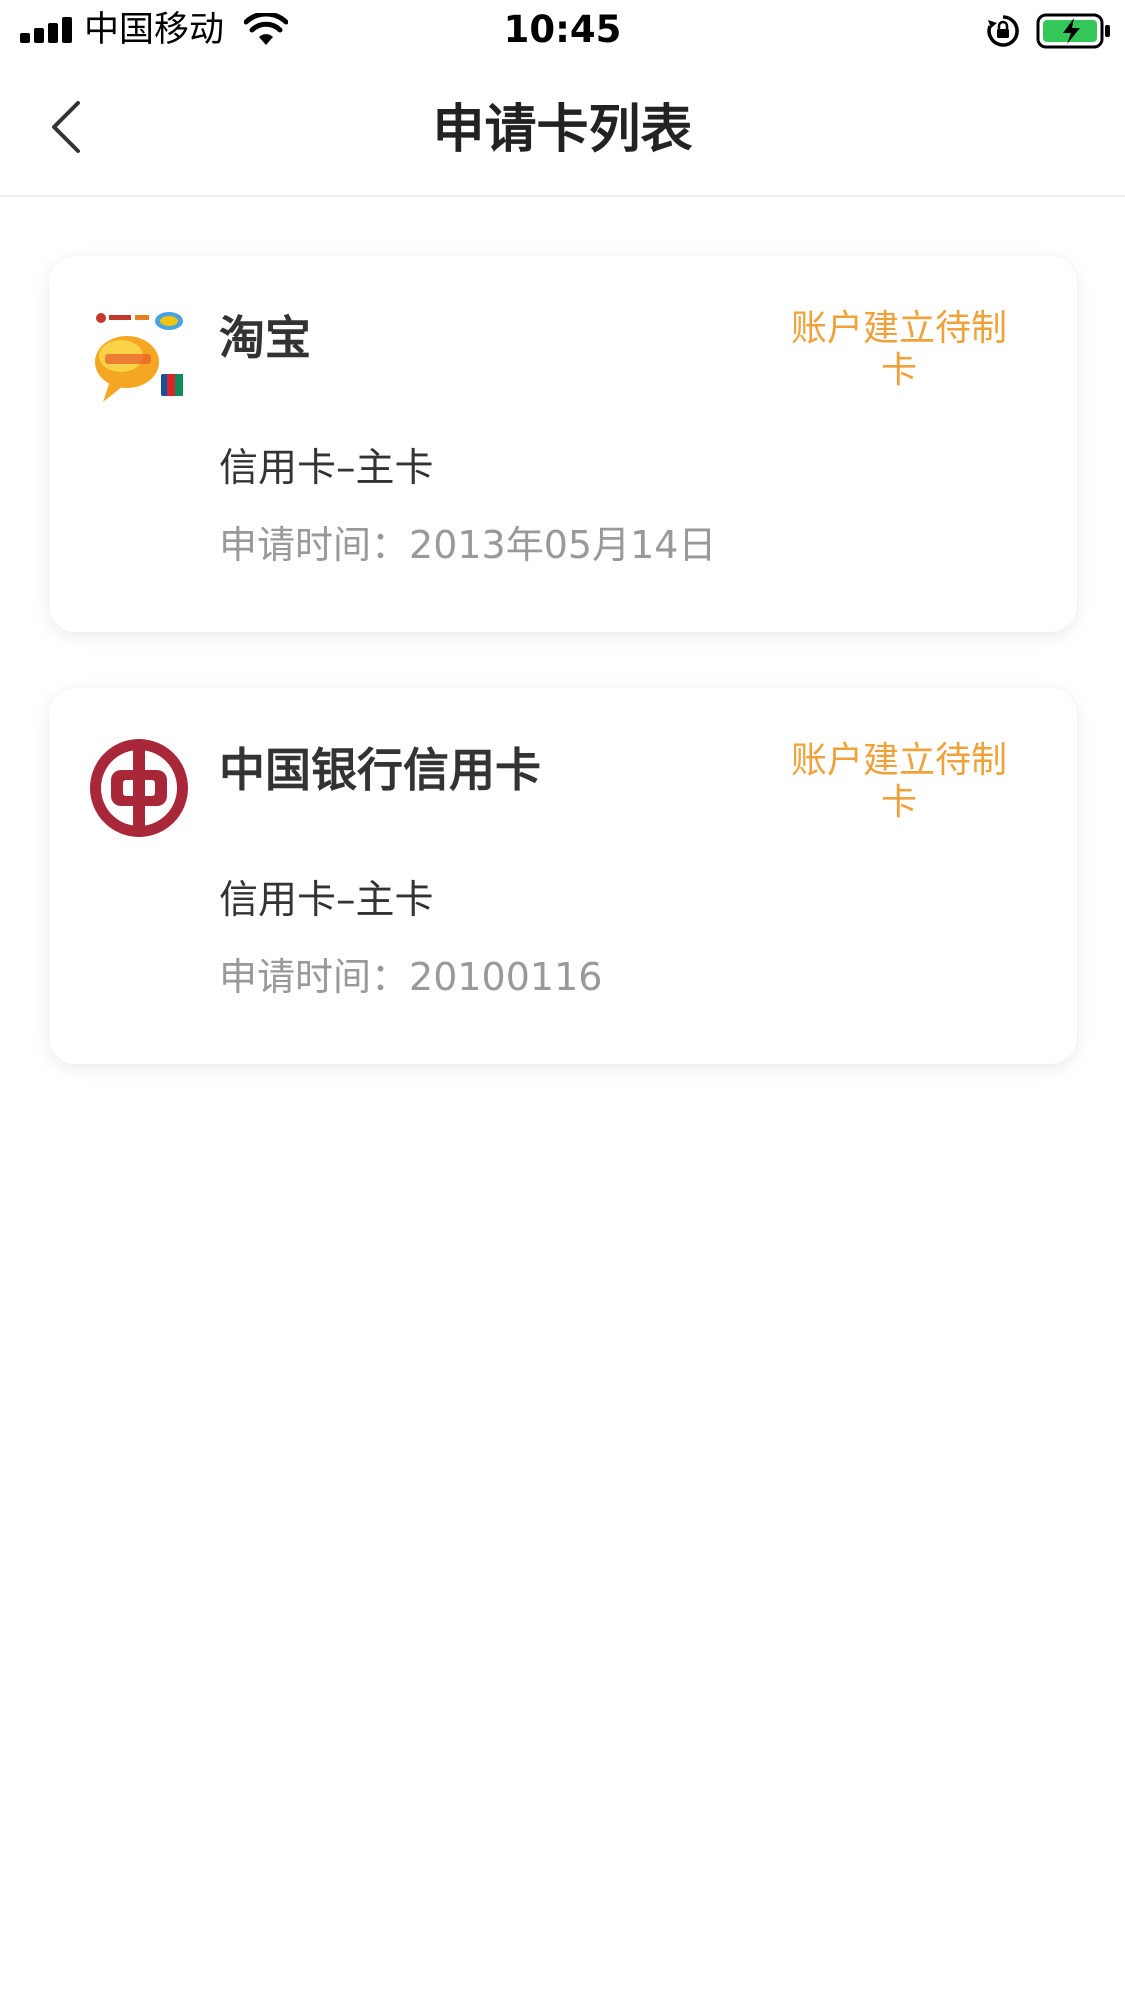  What do you see at coordinates (506, 977) in the screenshot?
I see `application-date-value: 20100116` at bounding box center [506, 977].